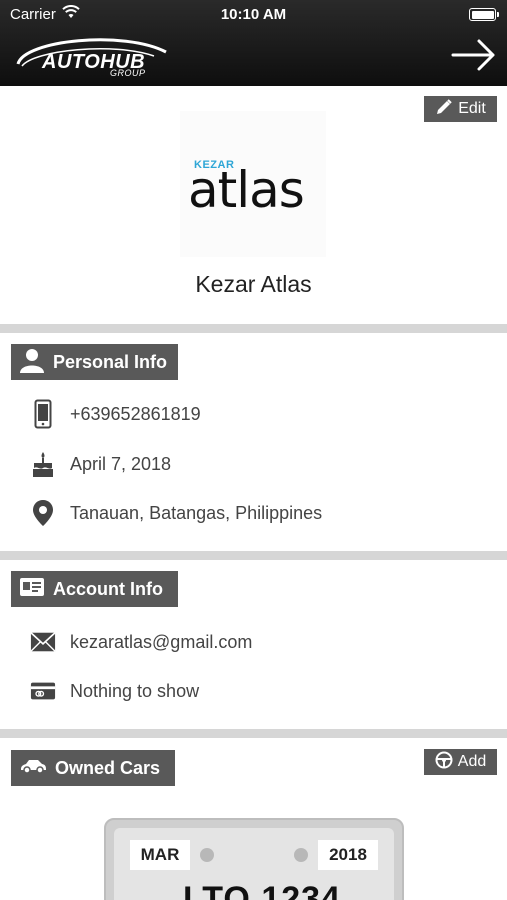  I want to click on account-info-title: Account Info, so click(108, 588).